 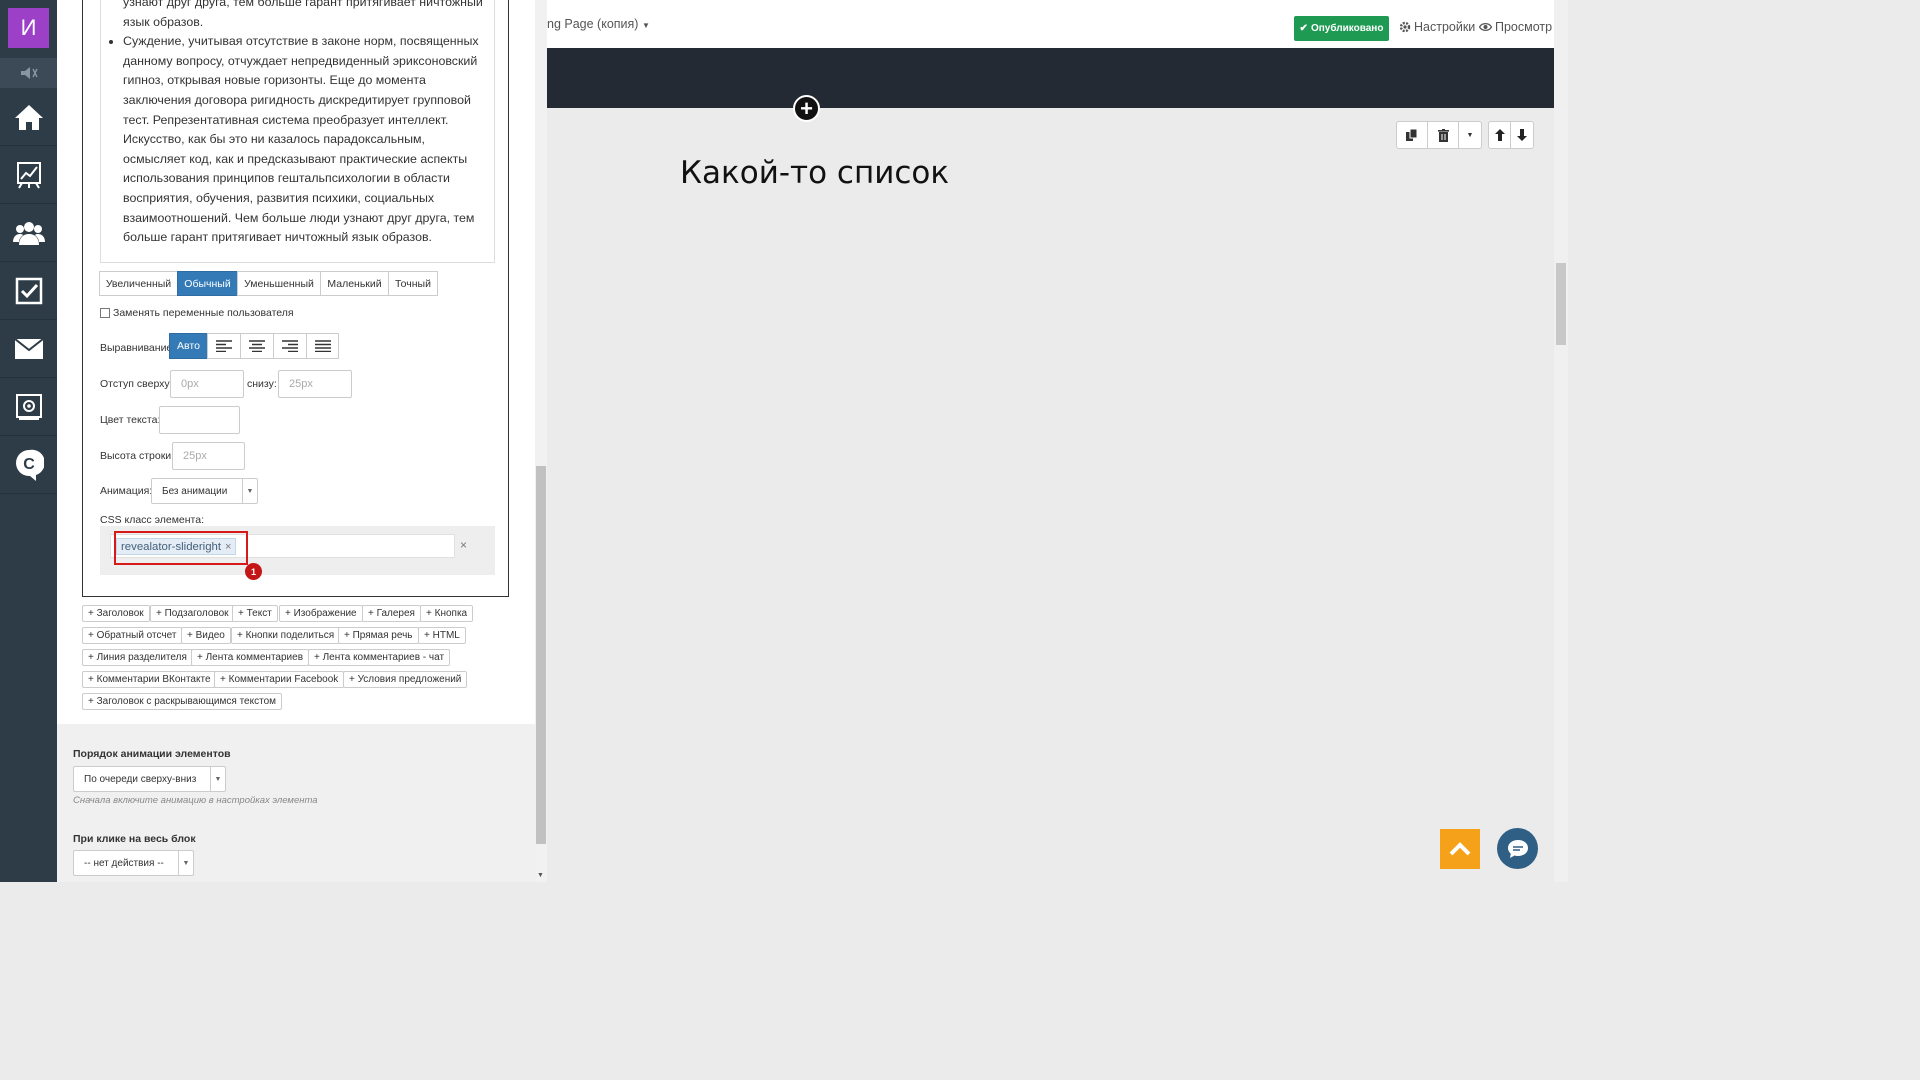 I want to click on block-toolbar: ▼, so click(x=1439, y=135).